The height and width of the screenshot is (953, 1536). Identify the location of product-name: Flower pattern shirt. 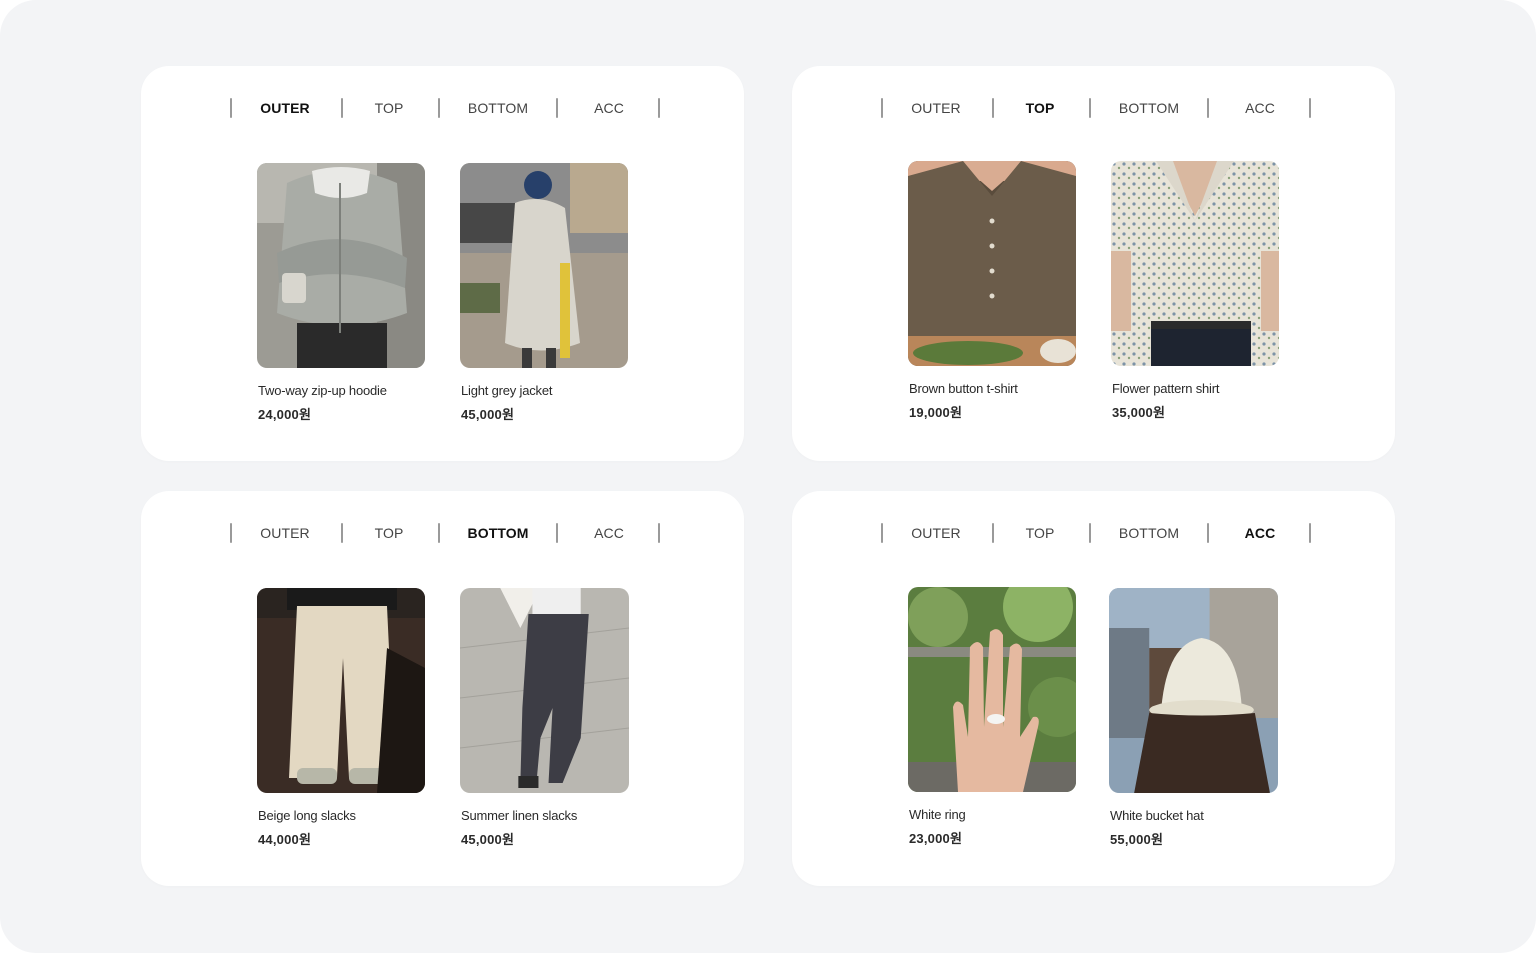
(1166, 388).